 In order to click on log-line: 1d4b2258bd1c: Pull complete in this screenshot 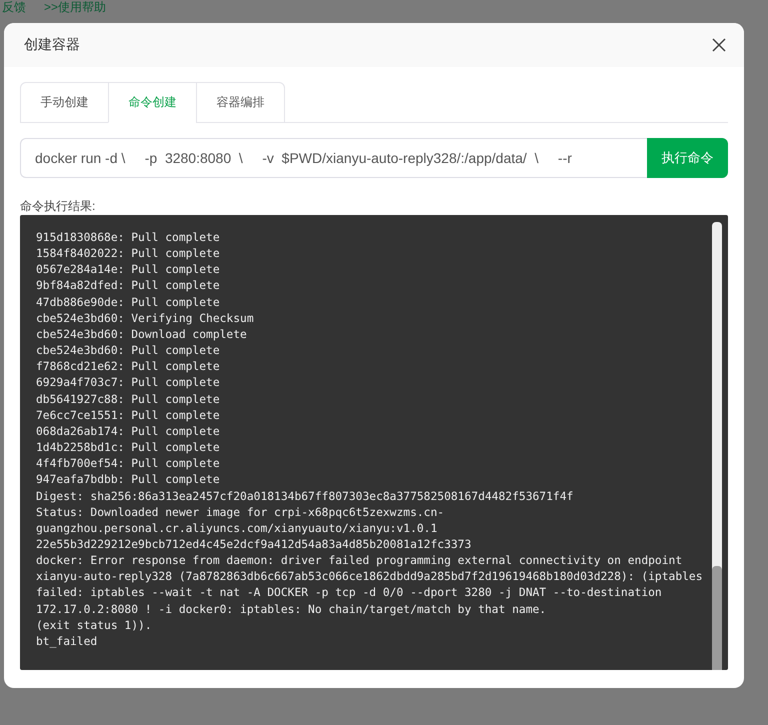, I will do `click(128, 448)`.